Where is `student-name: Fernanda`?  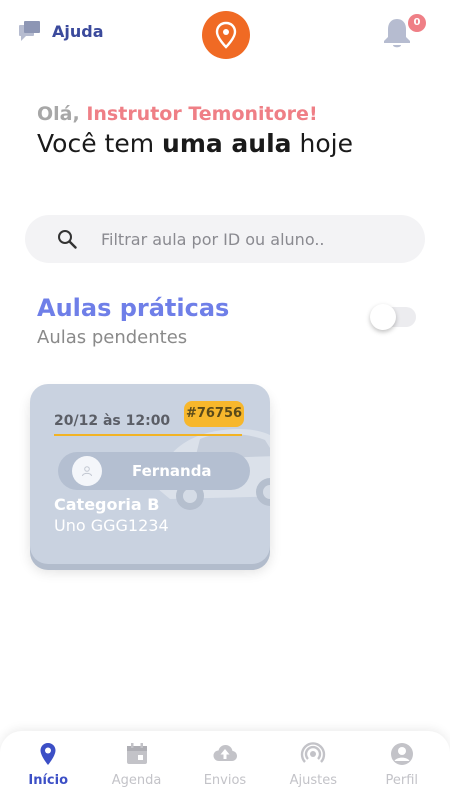 student-name: Fernanda is located at coordinates (172, 471).